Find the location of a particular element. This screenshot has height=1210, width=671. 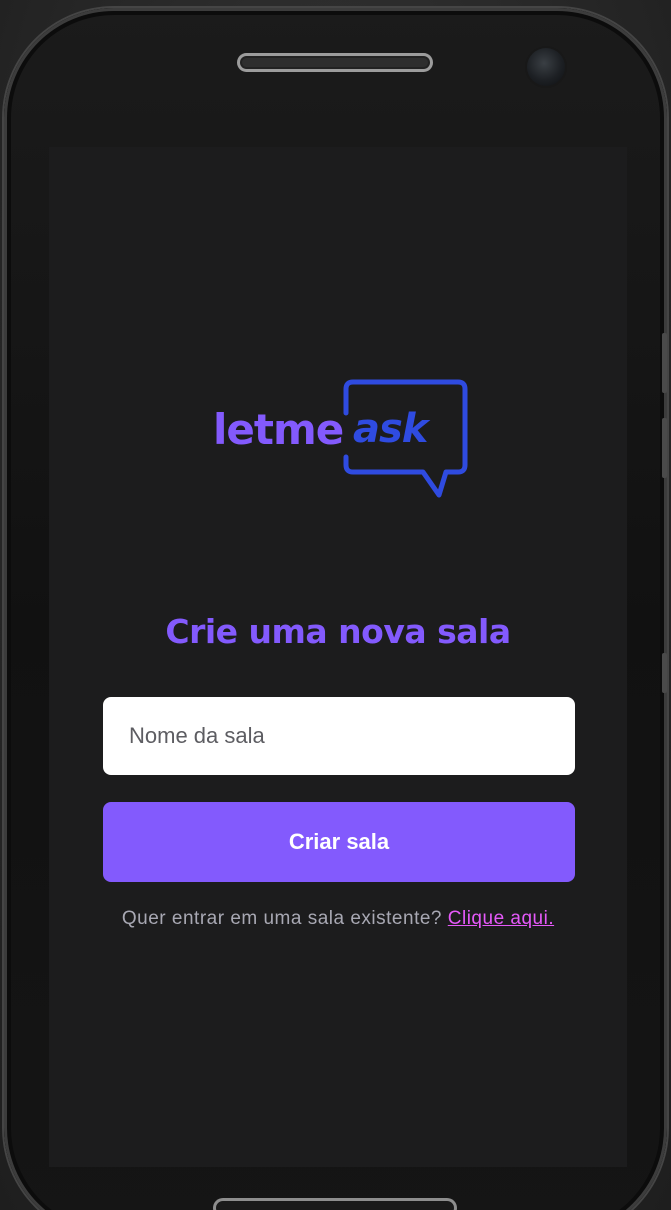

phone-speaker is located at coordinates (335, 62).